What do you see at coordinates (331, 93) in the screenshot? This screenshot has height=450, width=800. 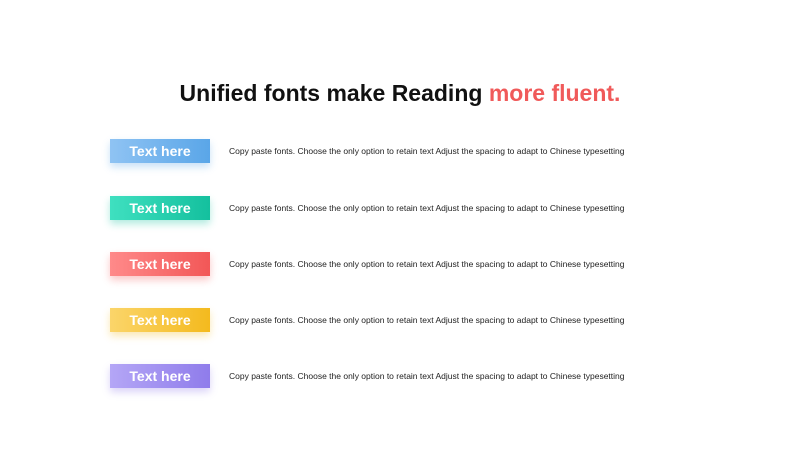 I see `title-main: Unified fonts make Reading` at bounding box center [331, 93].